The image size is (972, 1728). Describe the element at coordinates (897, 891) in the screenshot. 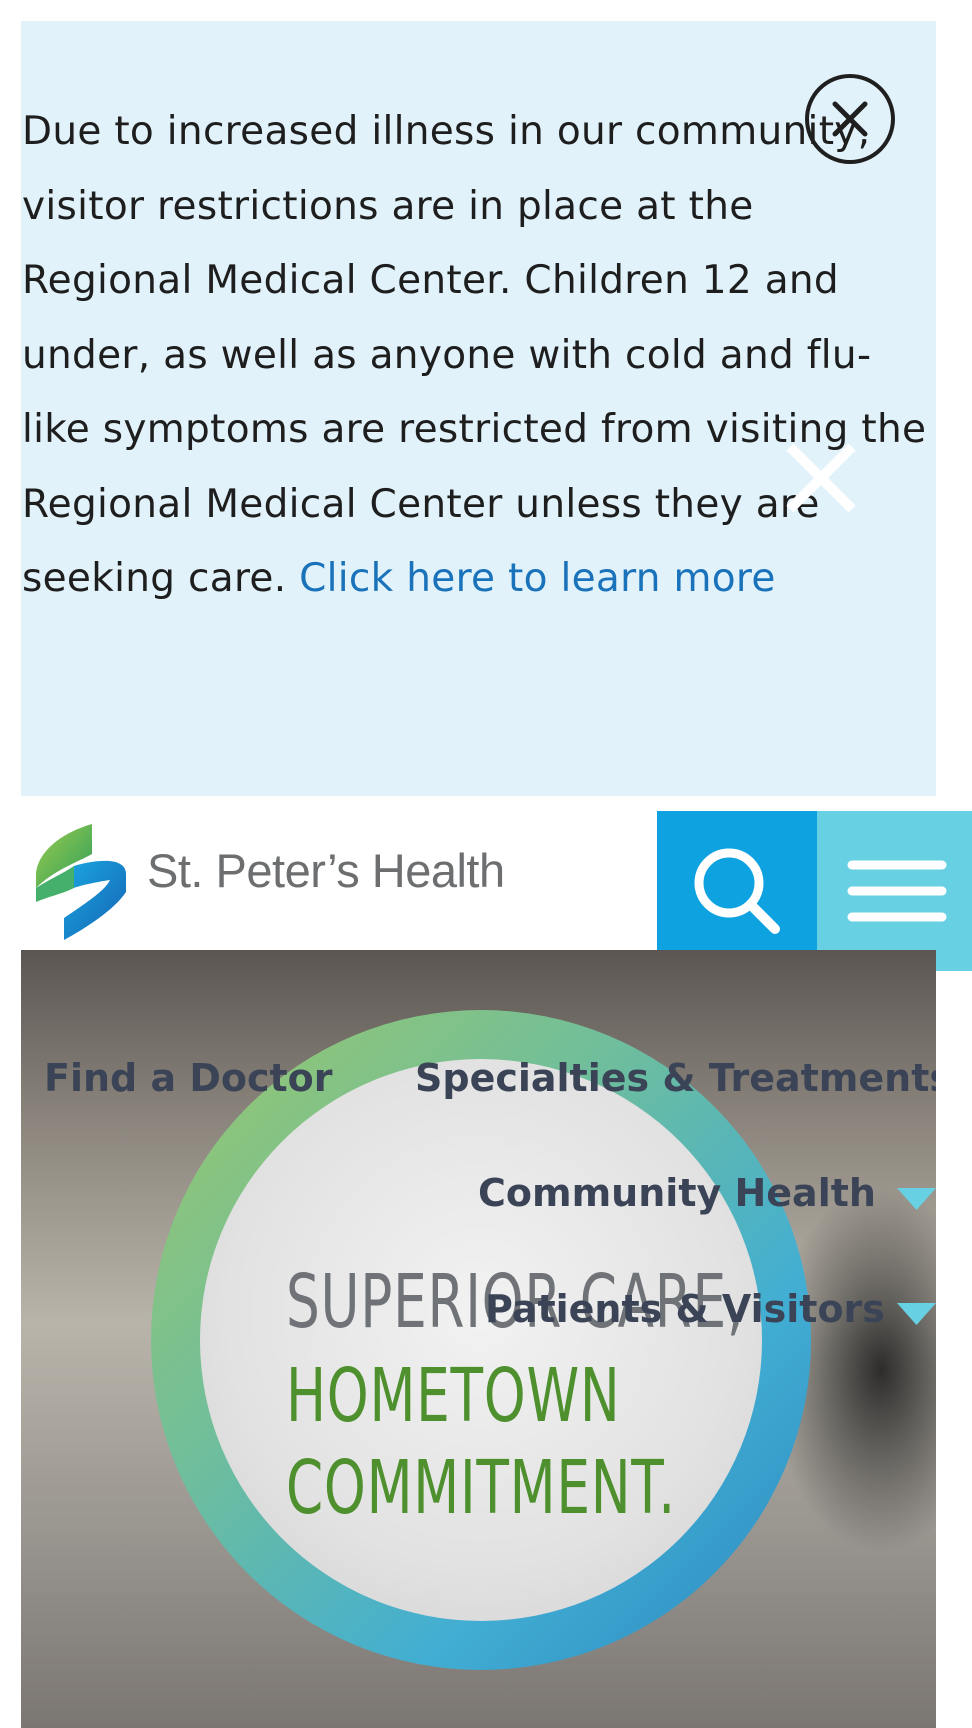

I see `hamburger-menu-icon` at that location.